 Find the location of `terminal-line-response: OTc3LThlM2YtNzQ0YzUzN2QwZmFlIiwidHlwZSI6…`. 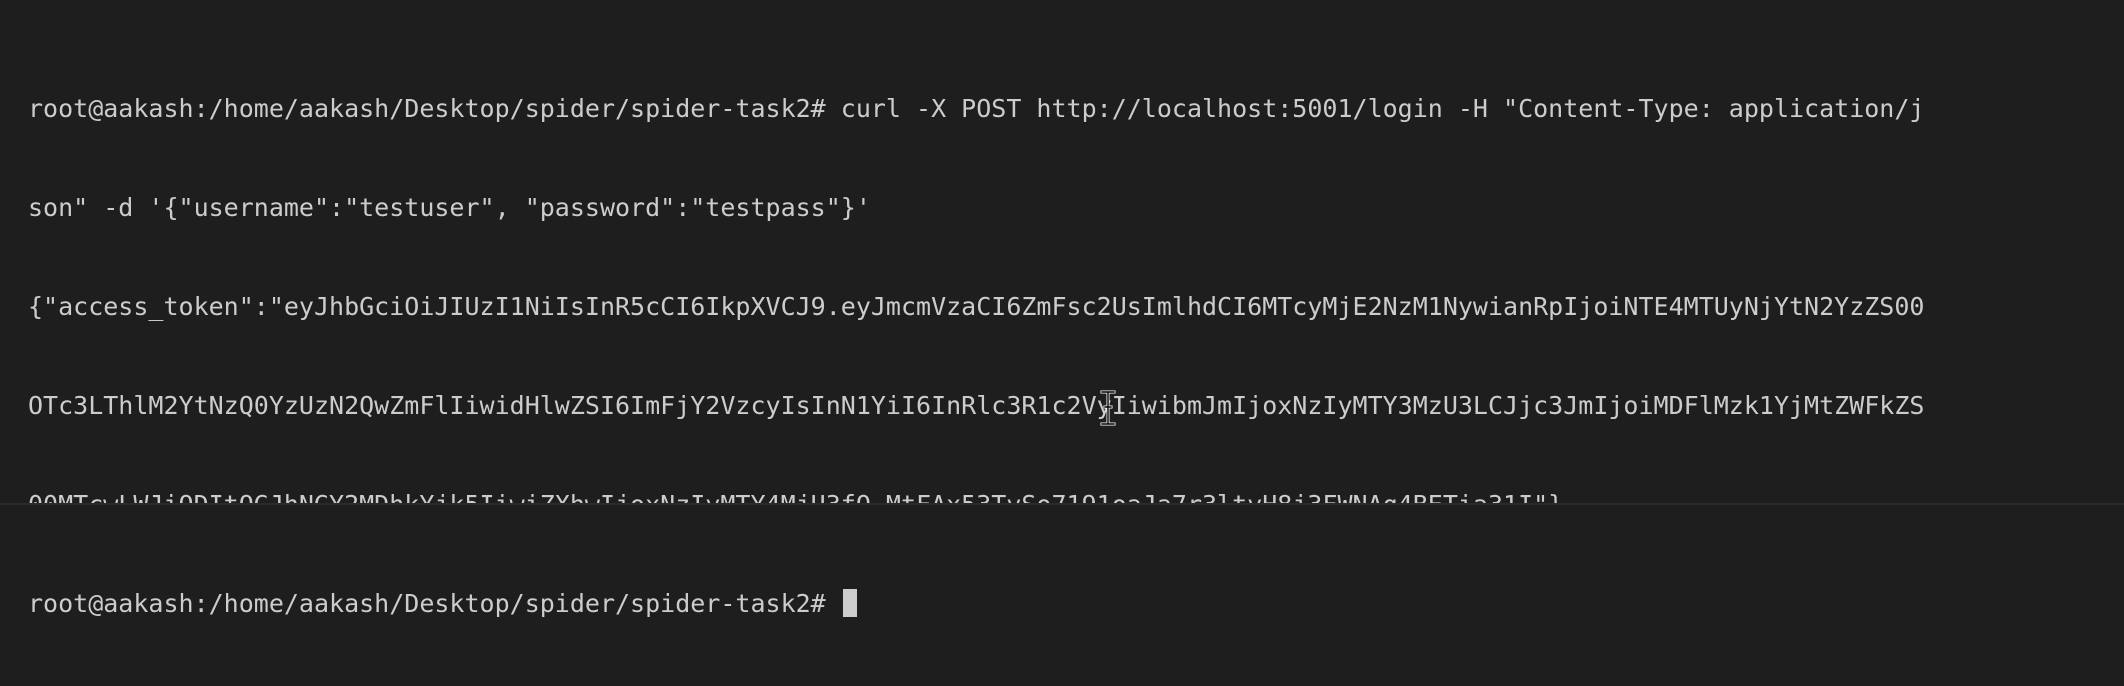

terminal-line-response: OTc3LThlM2YtNzQ0YzUzN2QwZmFlIiwidHlwZSI6… is located at coordinates (976, 405).